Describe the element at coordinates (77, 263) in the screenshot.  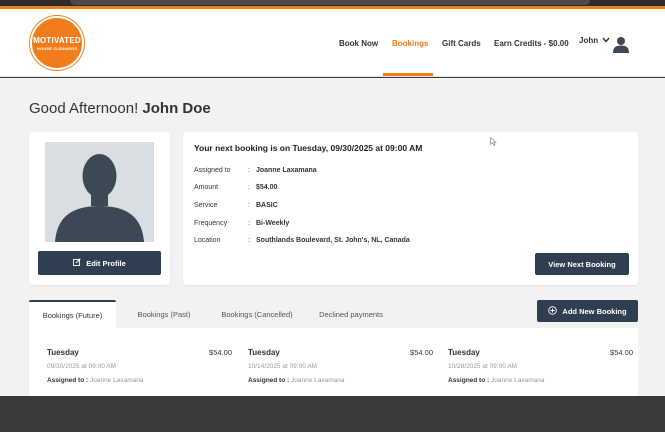
I see `edit-icon` at that location.